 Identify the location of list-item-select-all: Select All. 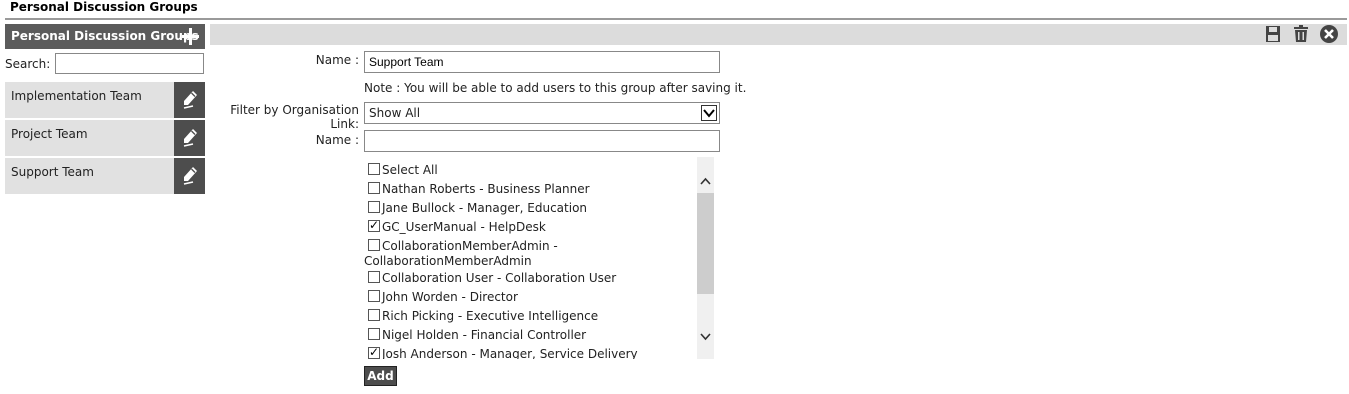
(401, 170).